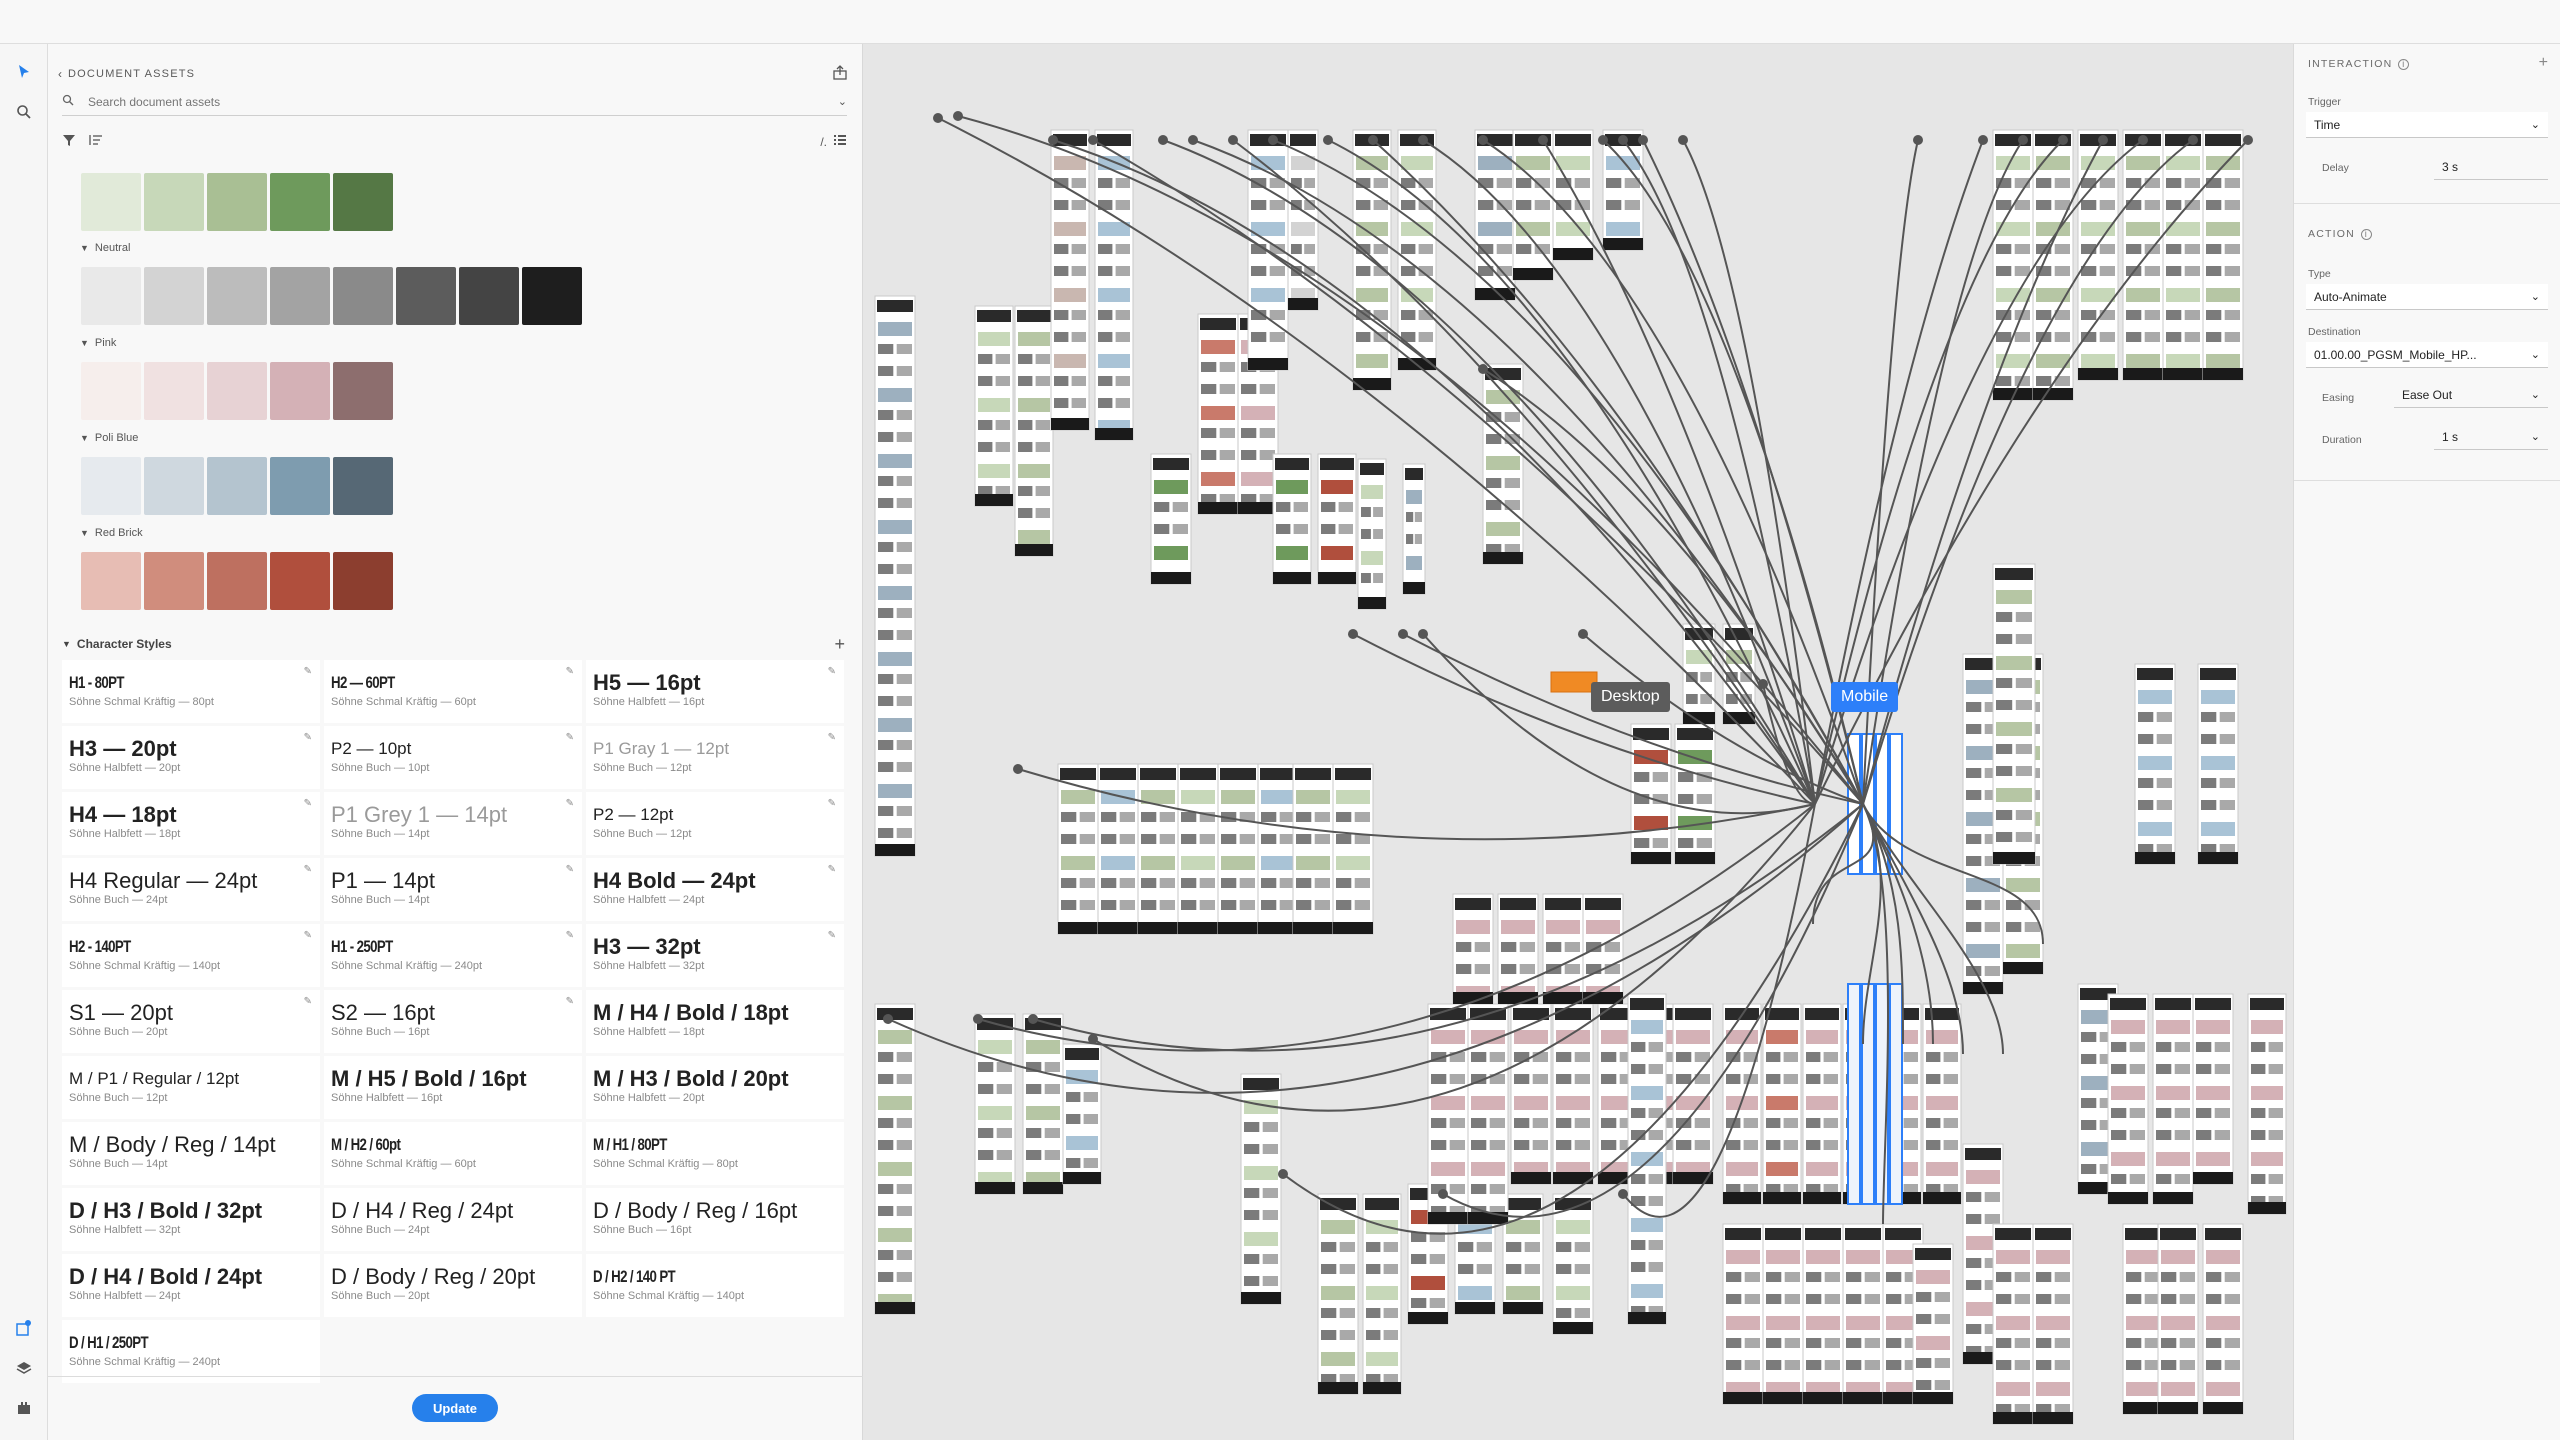 This screenshot has height=1440, width=2560. Describe the element at coordinates (105, 248) in the screenshot. I see `color-group-label: ▼ Neutral` at that location.